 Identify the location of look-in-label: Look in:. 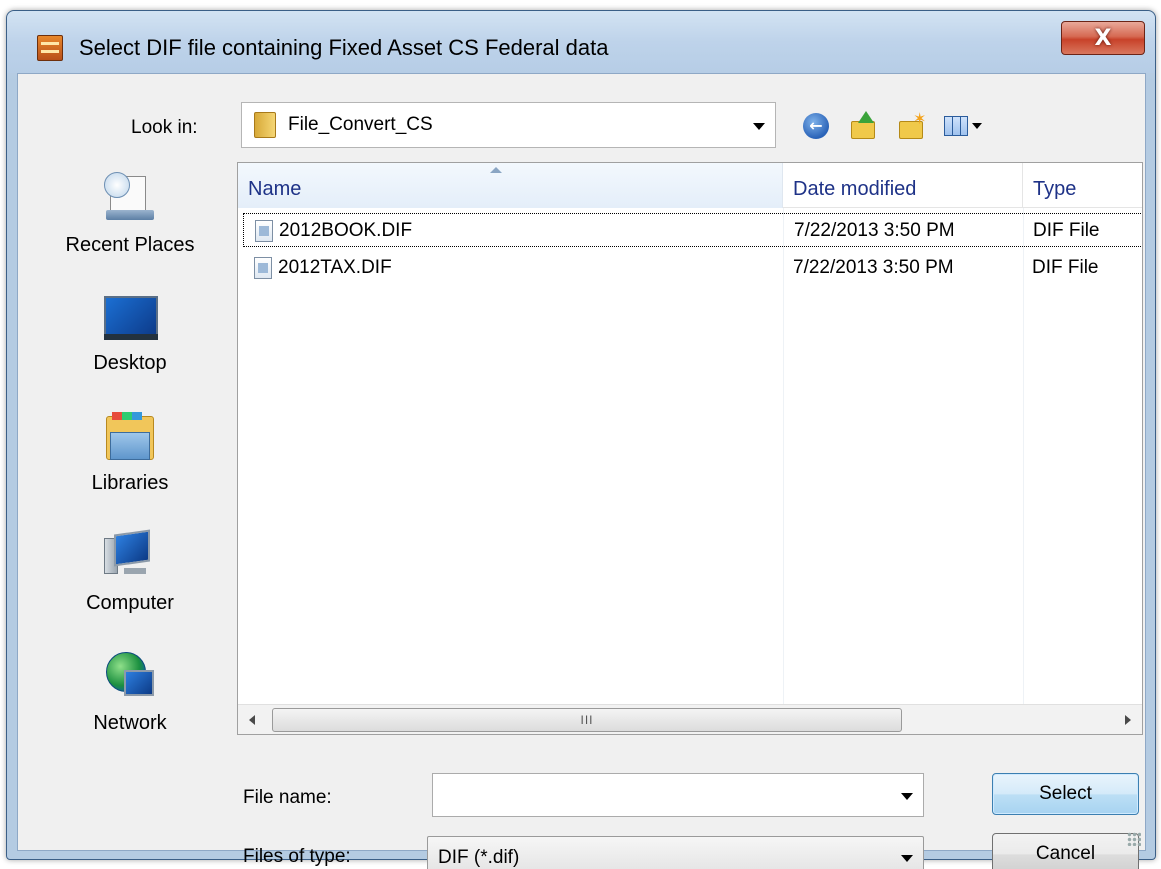
(164, 127).